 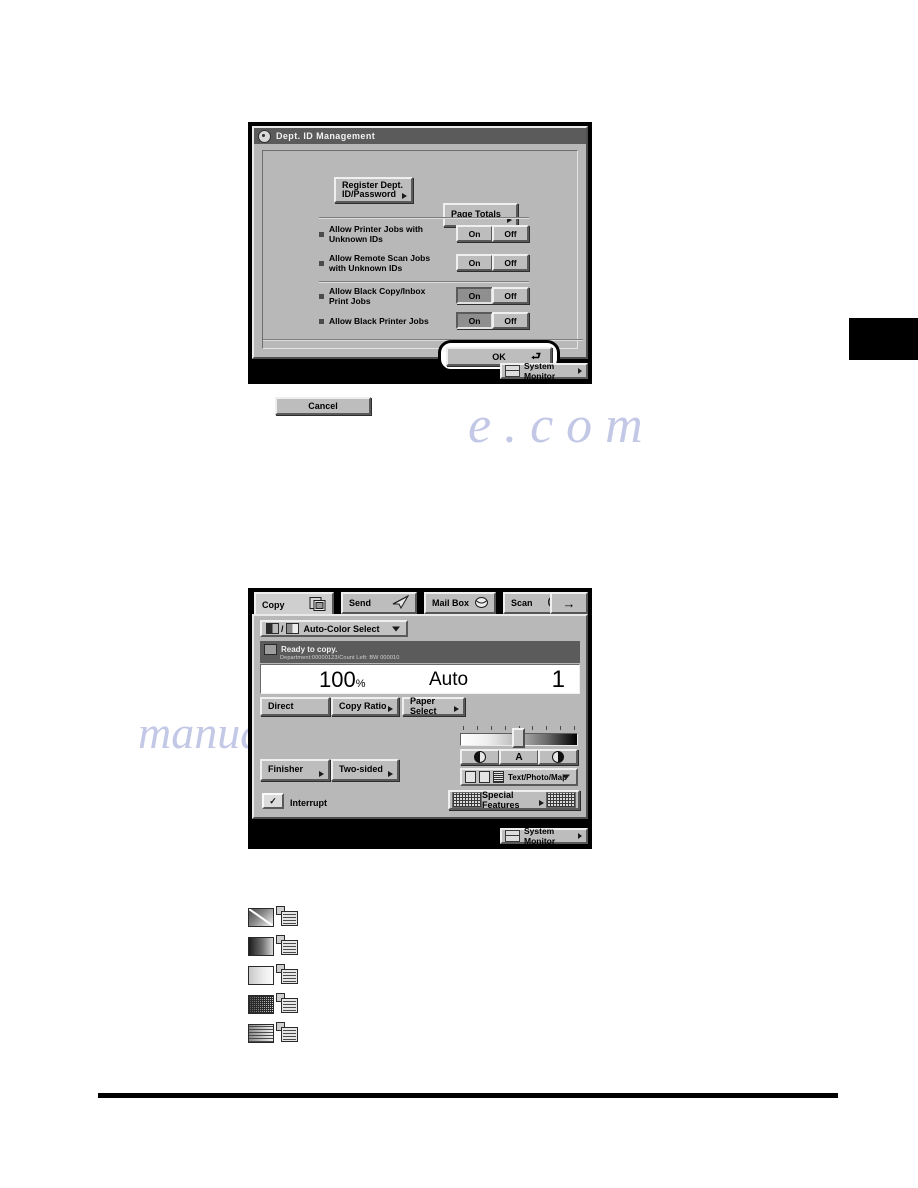 I want to click on cancel-button: Cancel, so click(x=323, y=406).